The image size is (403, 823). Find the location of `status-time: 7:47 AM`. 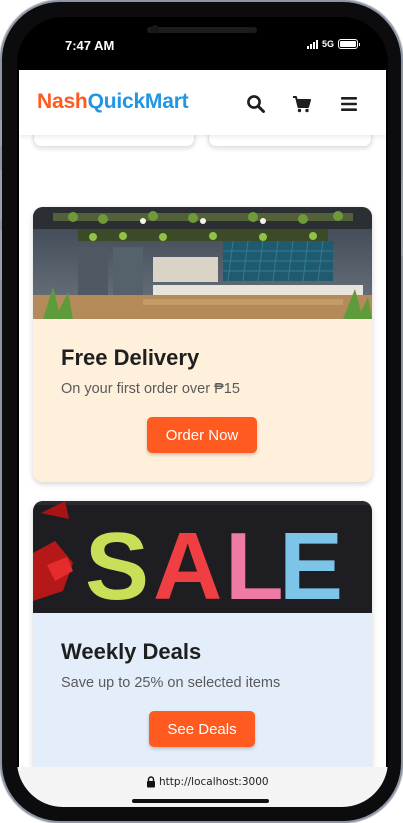

status-time: 7:47 AM is located at coordinates (90, 45).